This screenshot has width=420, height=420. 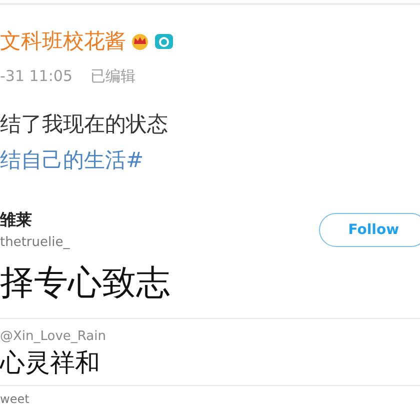 I want to click on hashtag-link: 结自己的生活#, so click(x=210, y=160).